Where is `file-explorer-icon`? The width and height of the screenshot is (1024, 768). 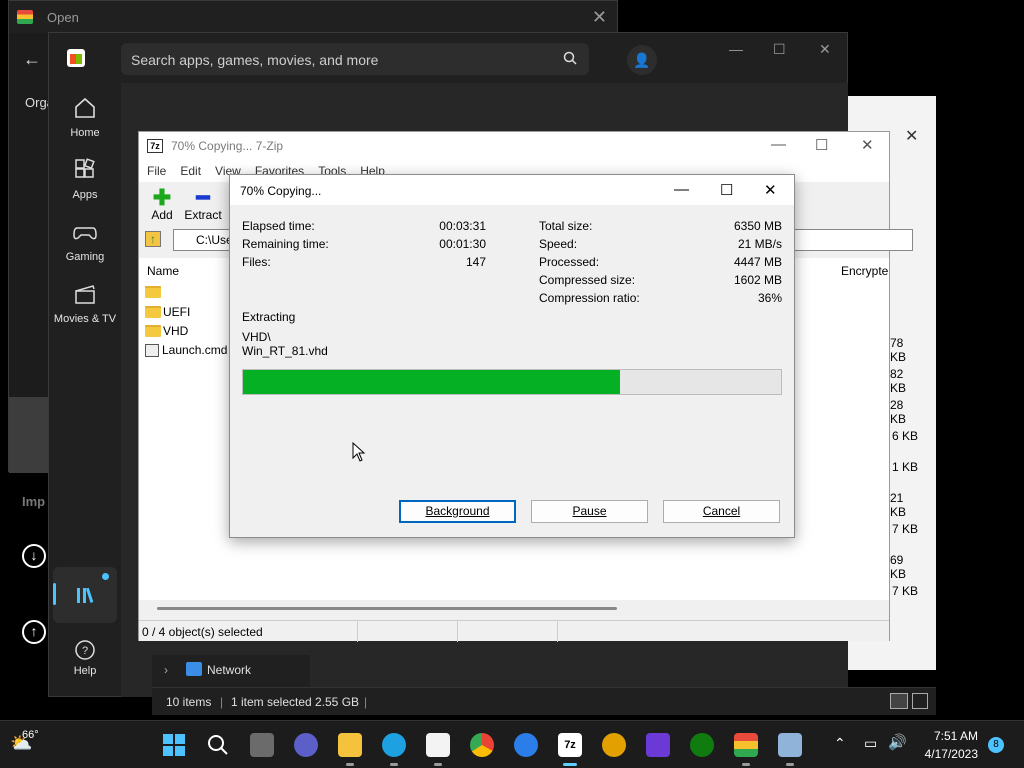 file-explorer-icon is located at coordinates (350, 749).